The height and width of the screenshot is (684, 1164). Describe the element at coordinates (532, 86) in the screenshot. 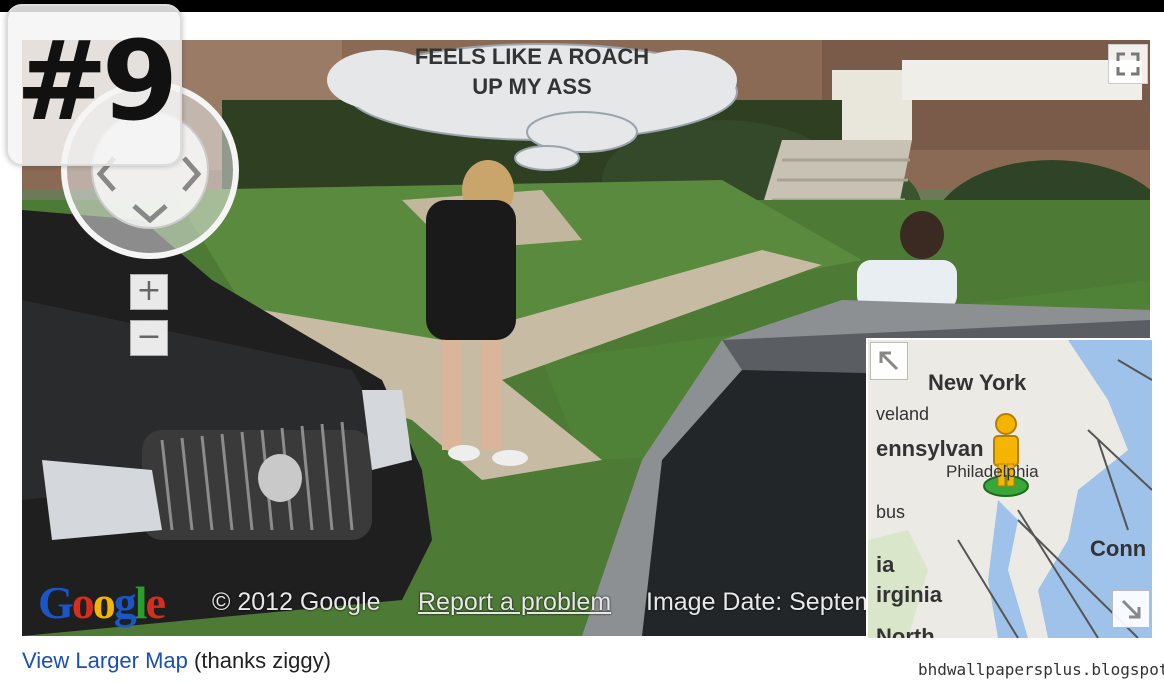

I see `caption-line-2: UP MY ASS` at that location.